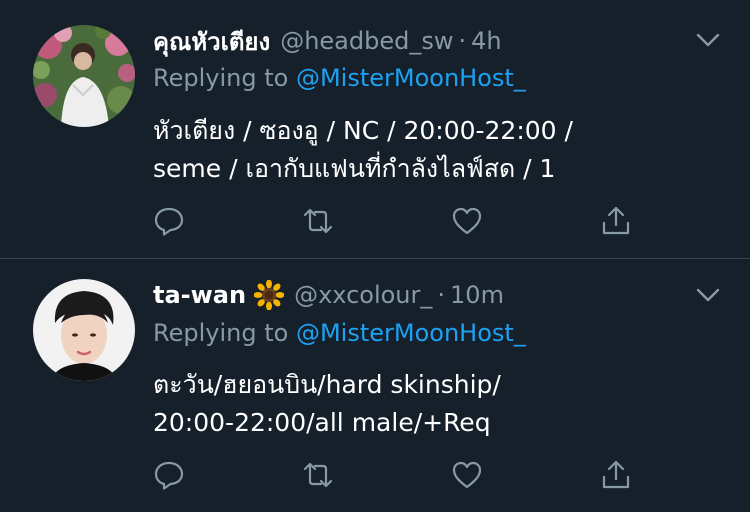 The width and height of the screenshot is (750, 512). I want to click on timestamp: 10m, so click(477, 295).